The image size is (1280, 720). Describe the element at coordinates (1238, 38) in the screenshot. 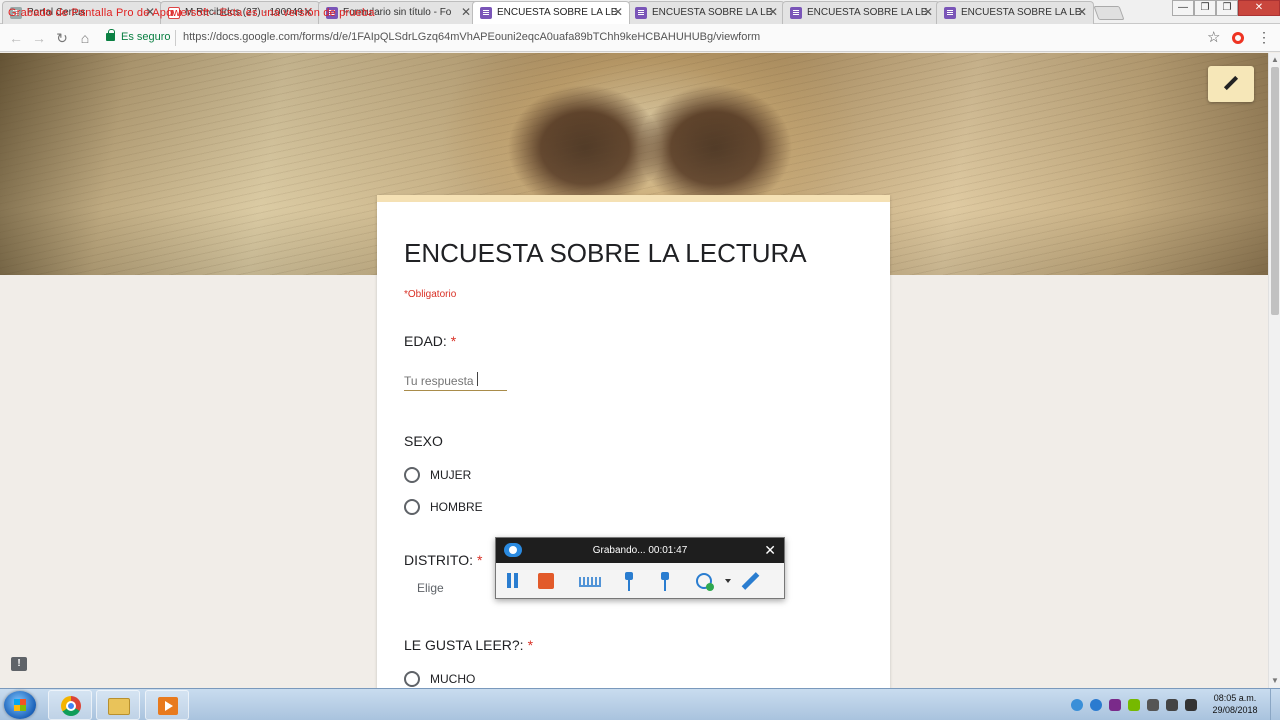

I see `opera-extension-icon` at that location.